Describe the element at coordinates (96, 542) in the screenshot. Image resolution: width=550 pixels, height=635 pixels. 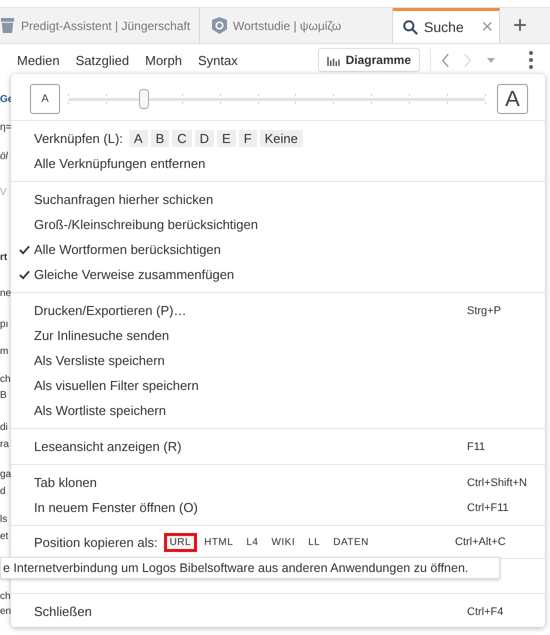
I see `menu-label: Position kopieren als:` at that location.